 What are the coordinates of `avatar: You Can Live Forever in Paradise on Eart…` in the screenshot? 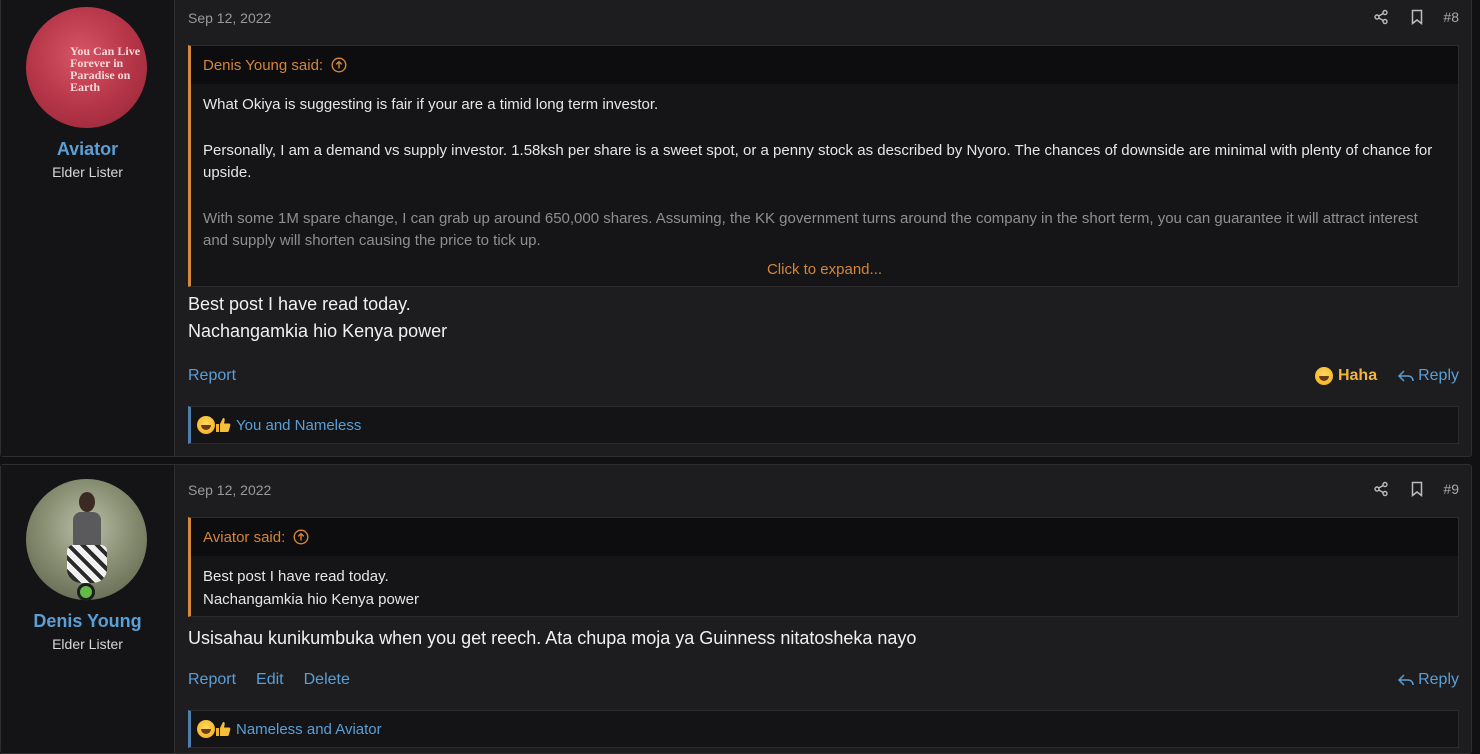 It's located at (86, 67).